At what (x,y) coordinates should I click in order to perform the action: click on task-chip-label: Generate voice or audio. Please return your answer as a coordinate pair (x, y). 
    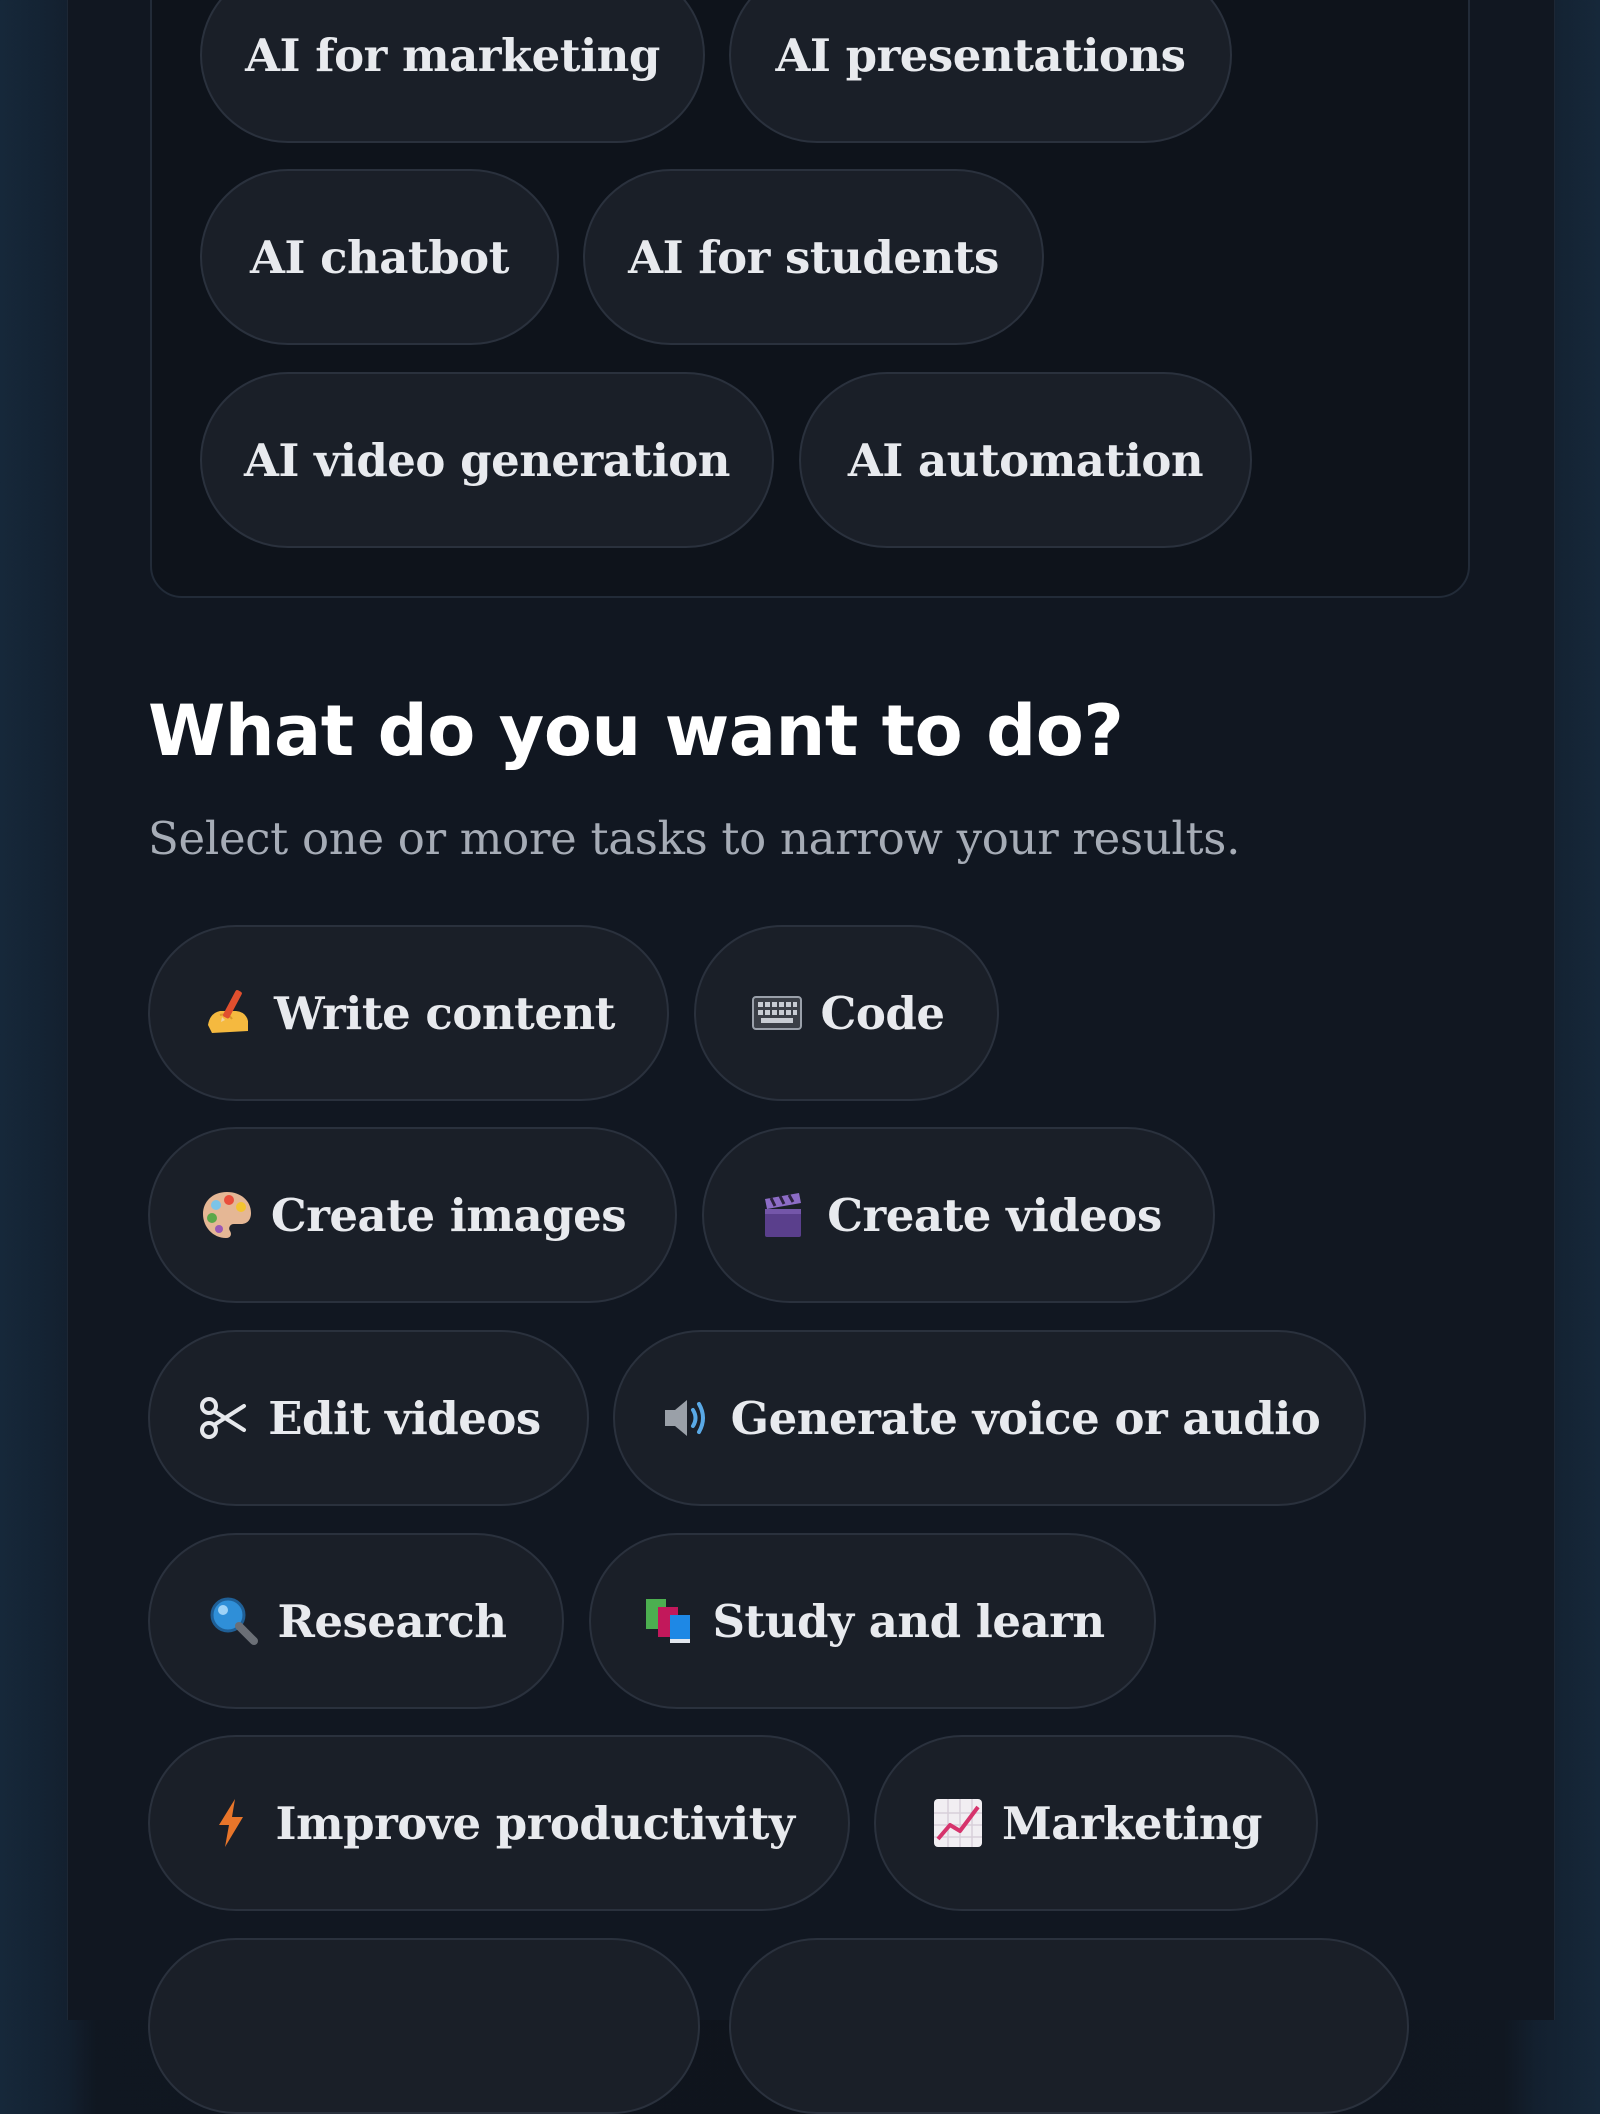
    Looking at the image, I should click on (1025, 1418).